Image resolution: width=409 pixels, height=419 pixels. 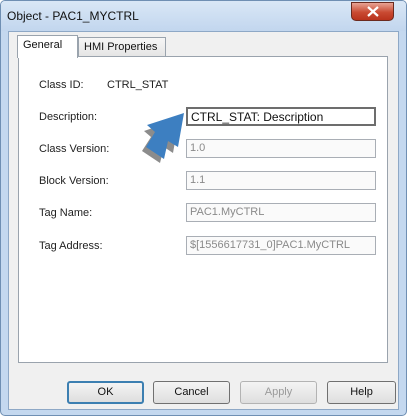 What do you see at coordinates (73, 16) in the screenshot?
I see `window-title: Object - PAC1_MYCTRL` at bounding box center [73, 16].